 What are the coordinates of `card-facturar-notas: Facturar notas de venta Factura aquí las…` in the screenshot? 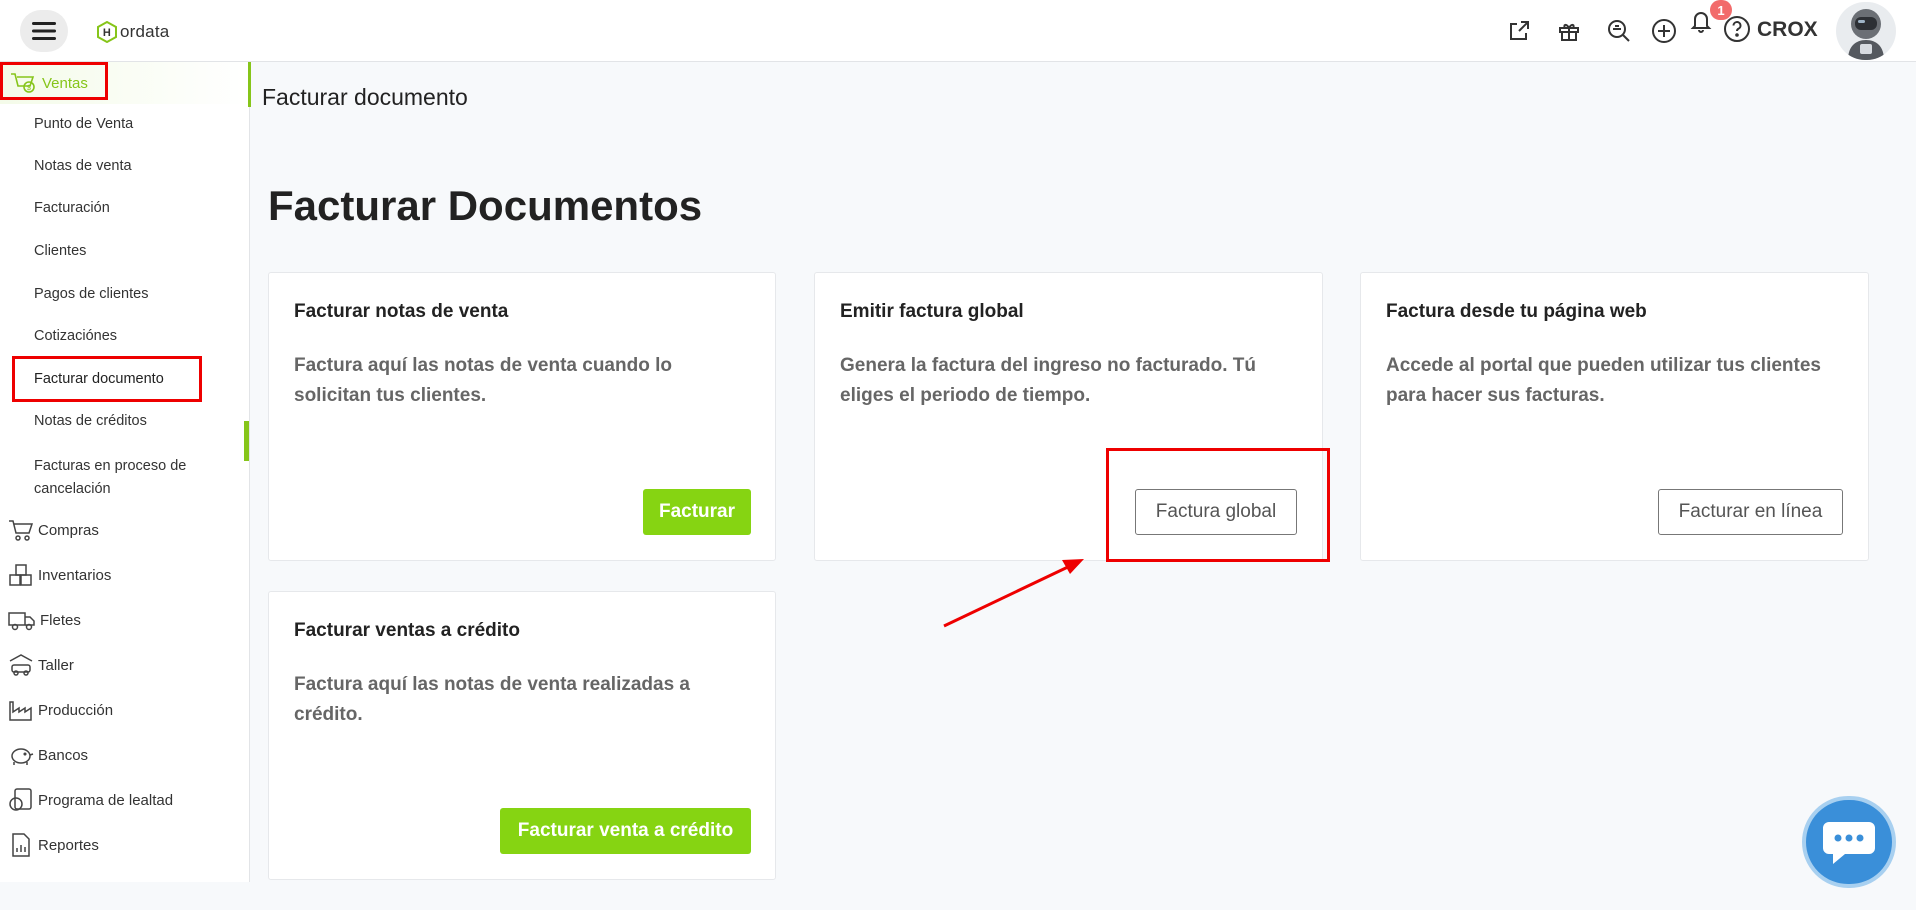 It's located at (522, 416).